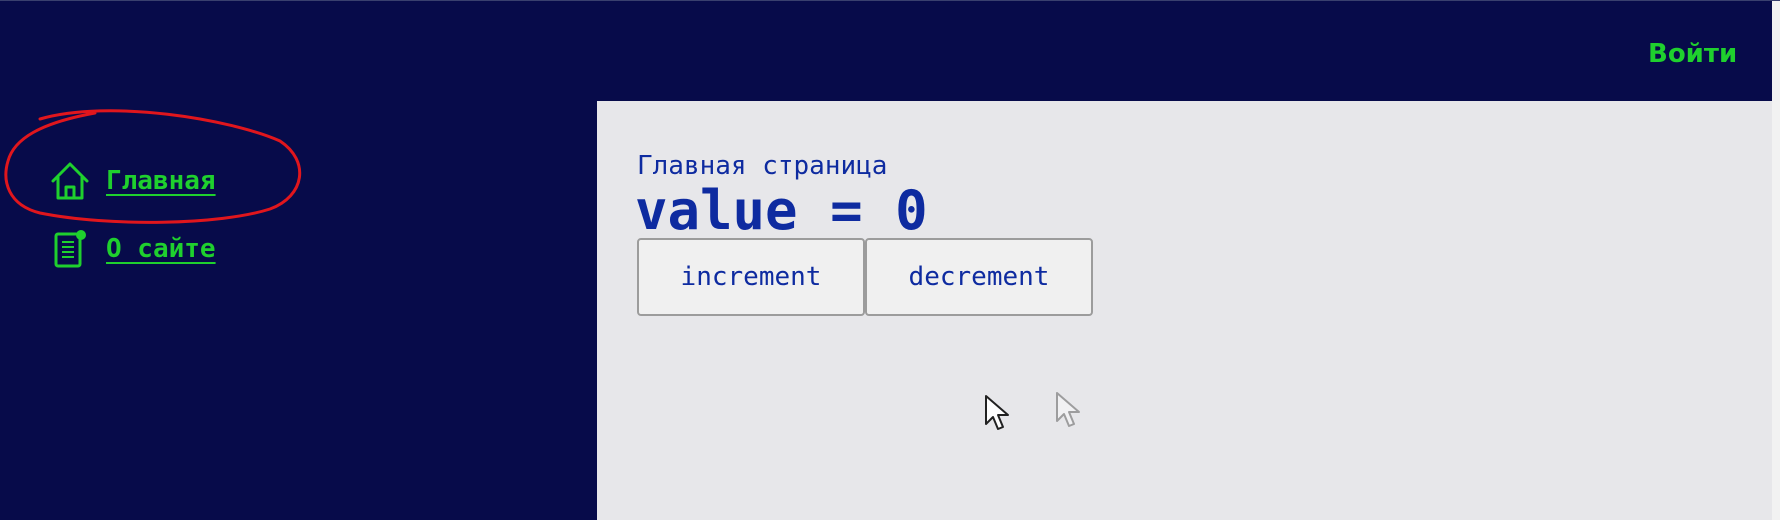 This screenshot has width=1780, height=520. Describe the element at coordinates (979, 277) in the screenshot. I see `decrement-button: decrement` at that location.